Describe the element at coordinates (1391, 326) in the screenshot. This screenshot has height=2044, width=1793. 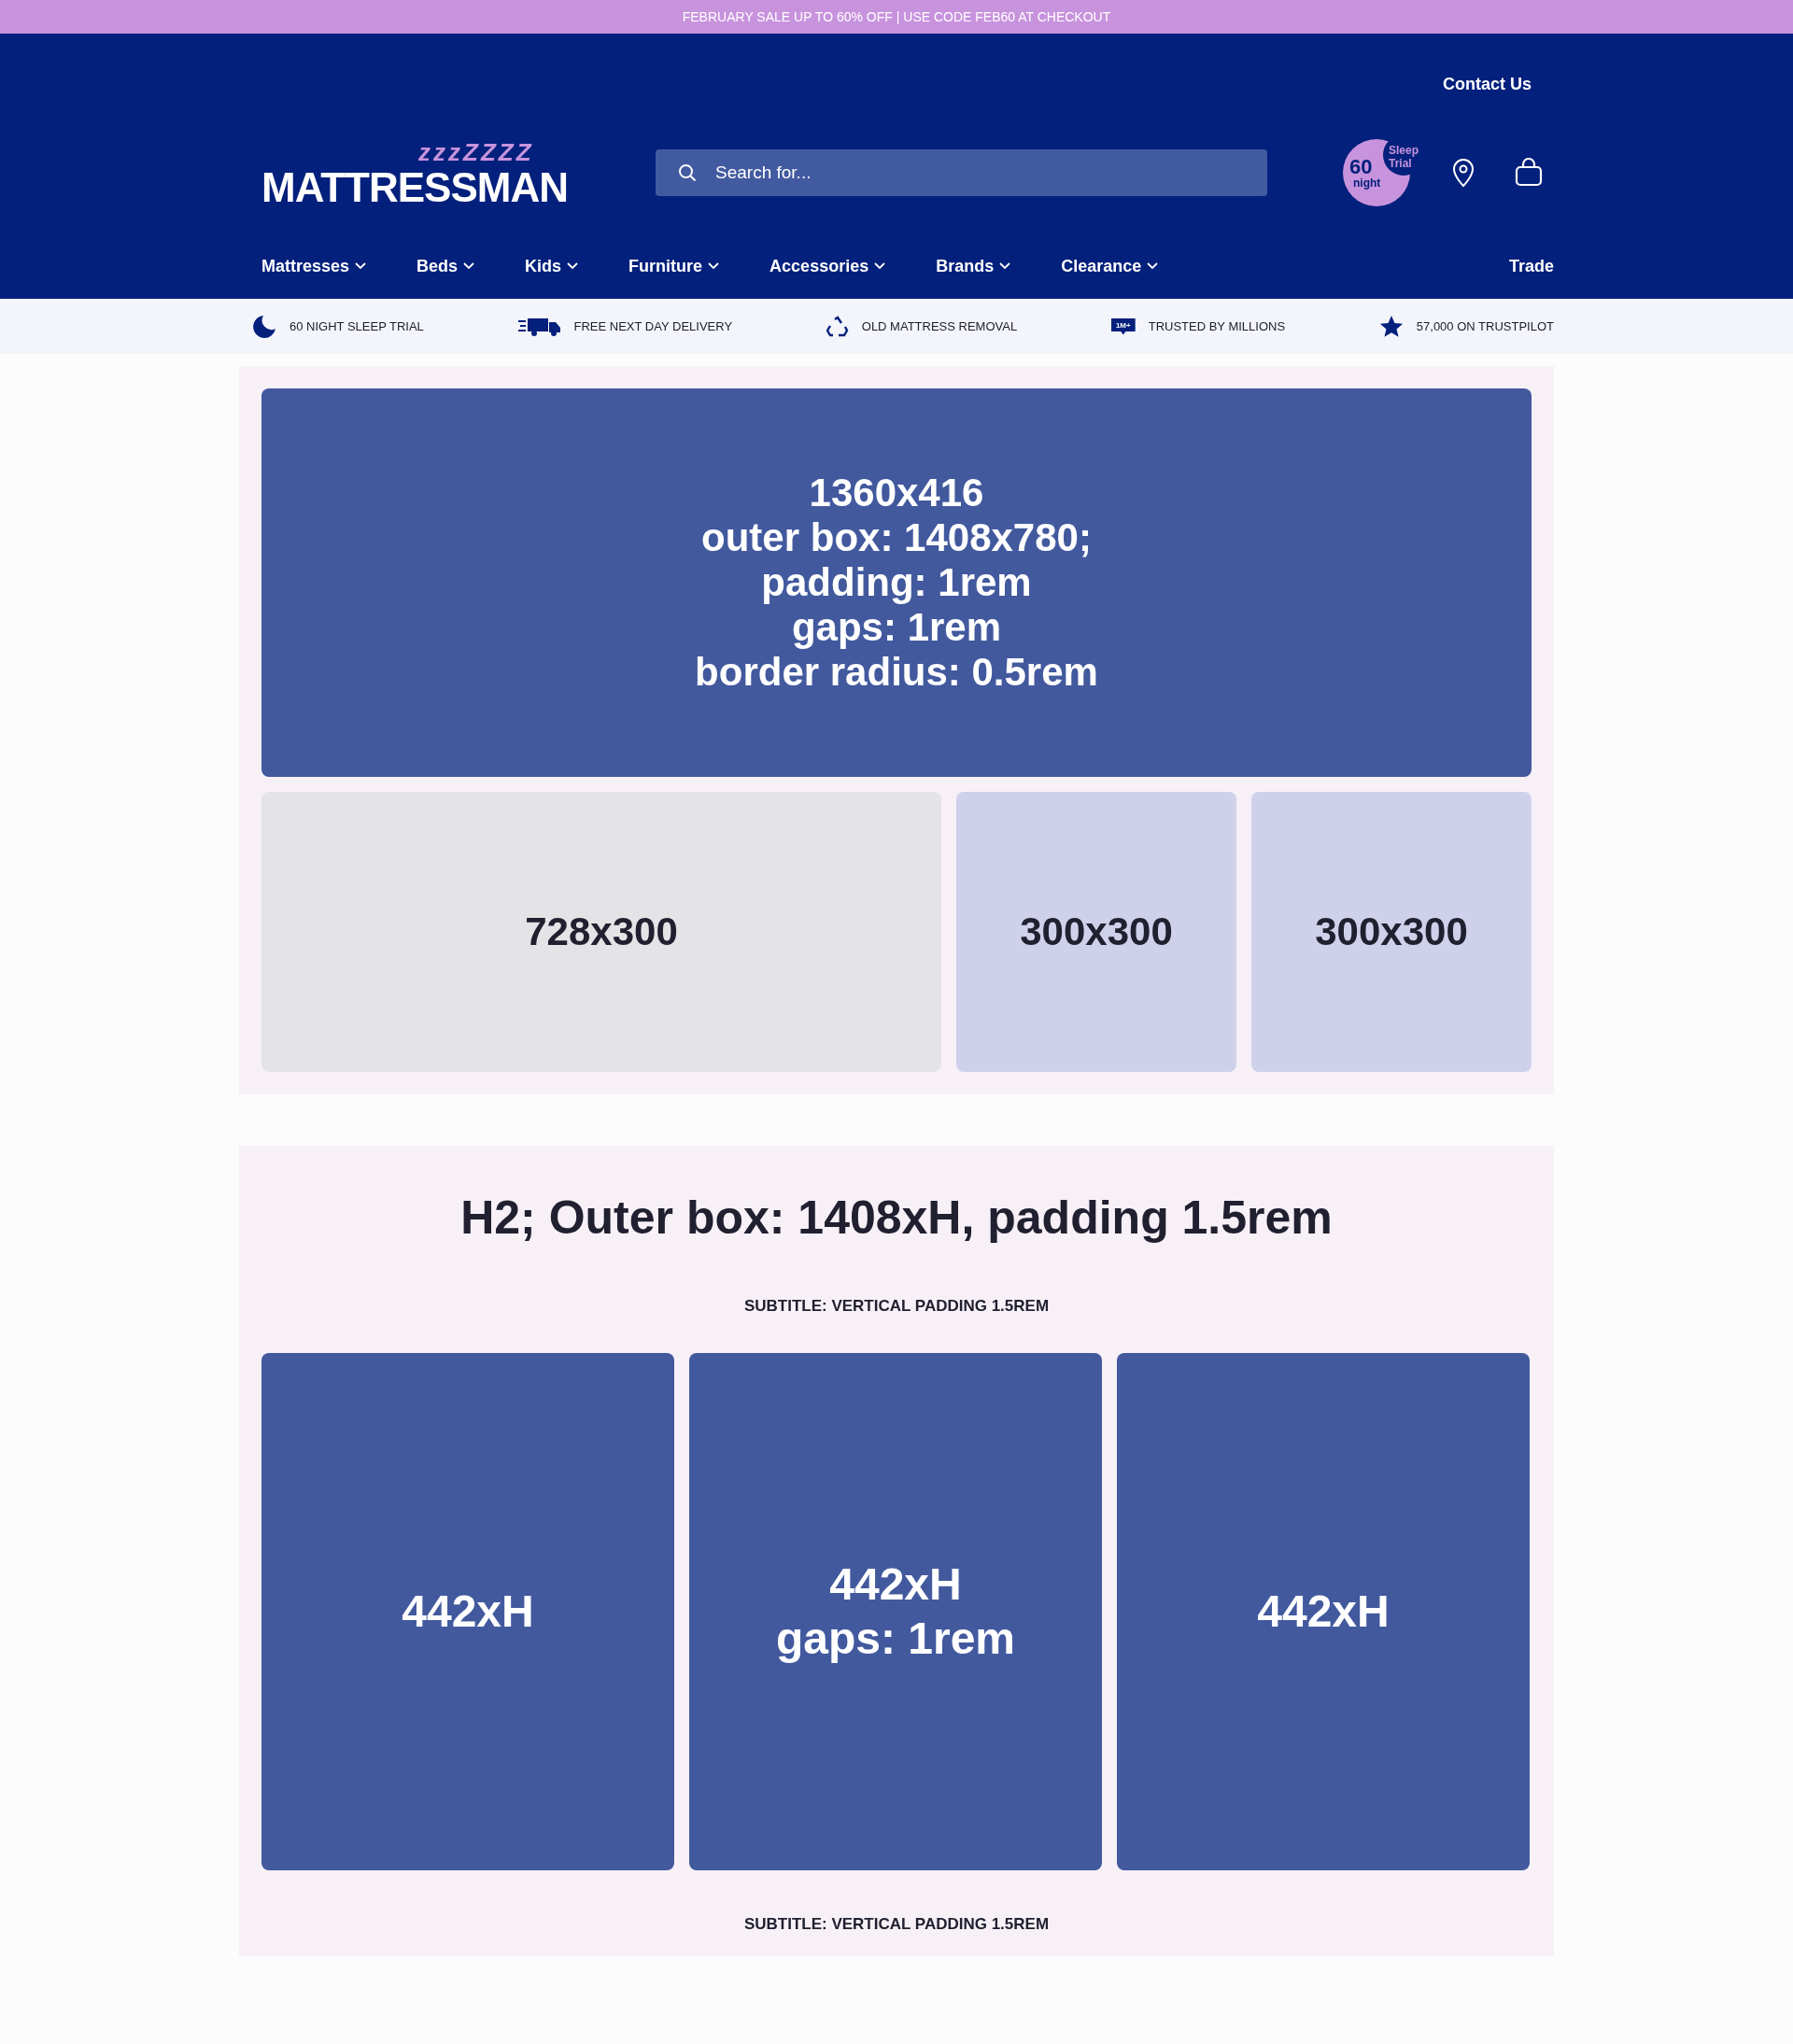
I see `star-icon` at that location.